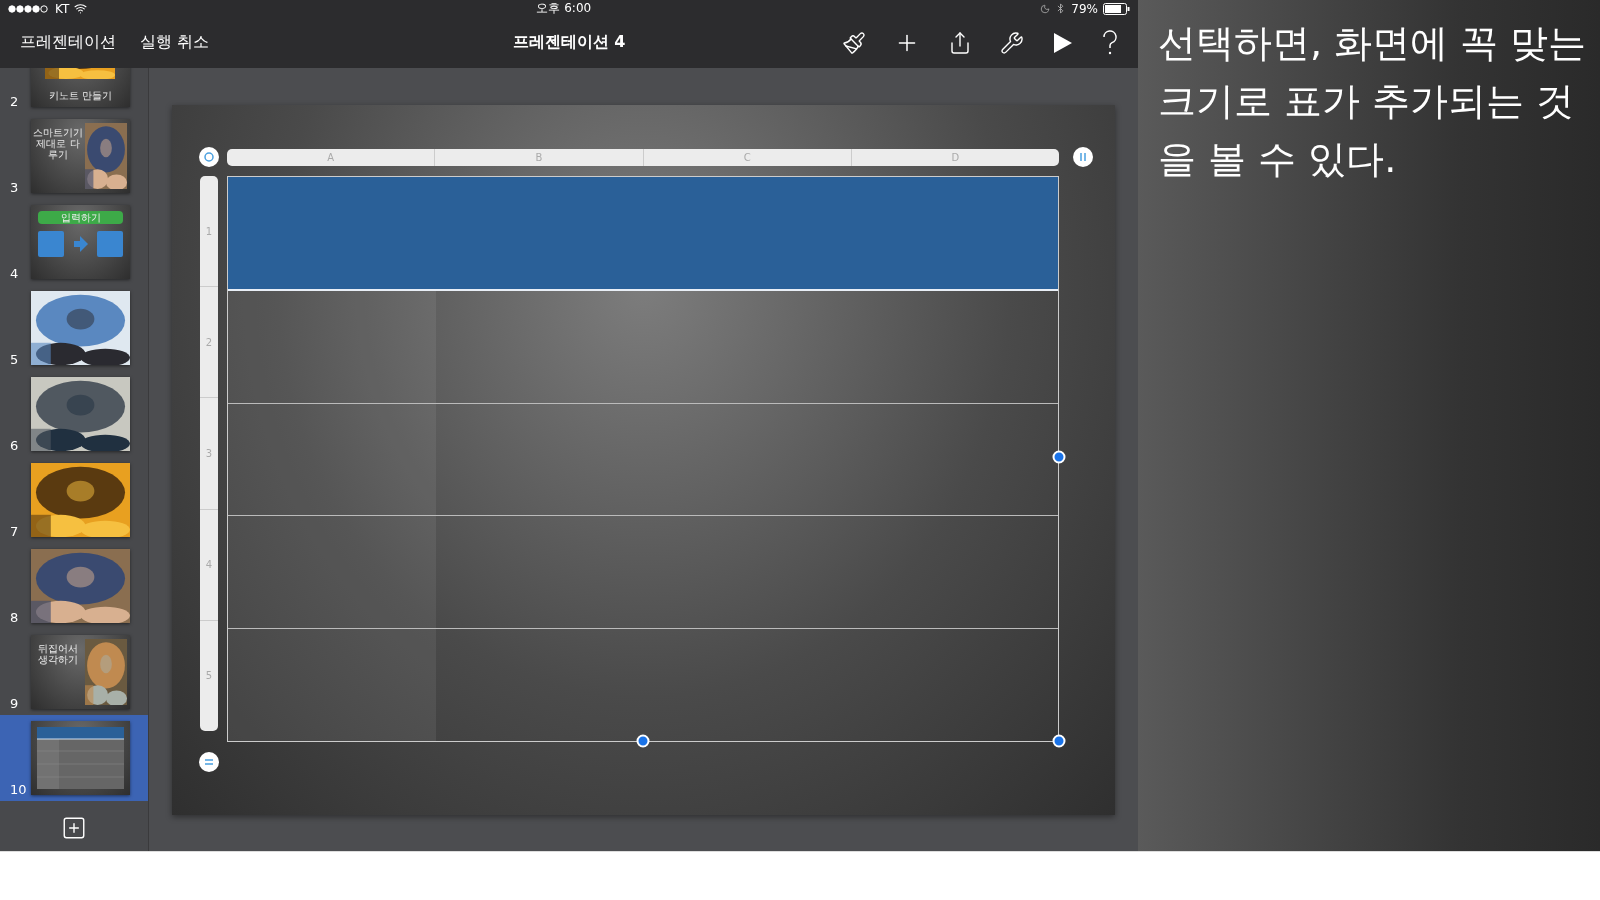 This screenshot has height=900, width=1600. I want to click on table-options-handle, so click(209, 157).